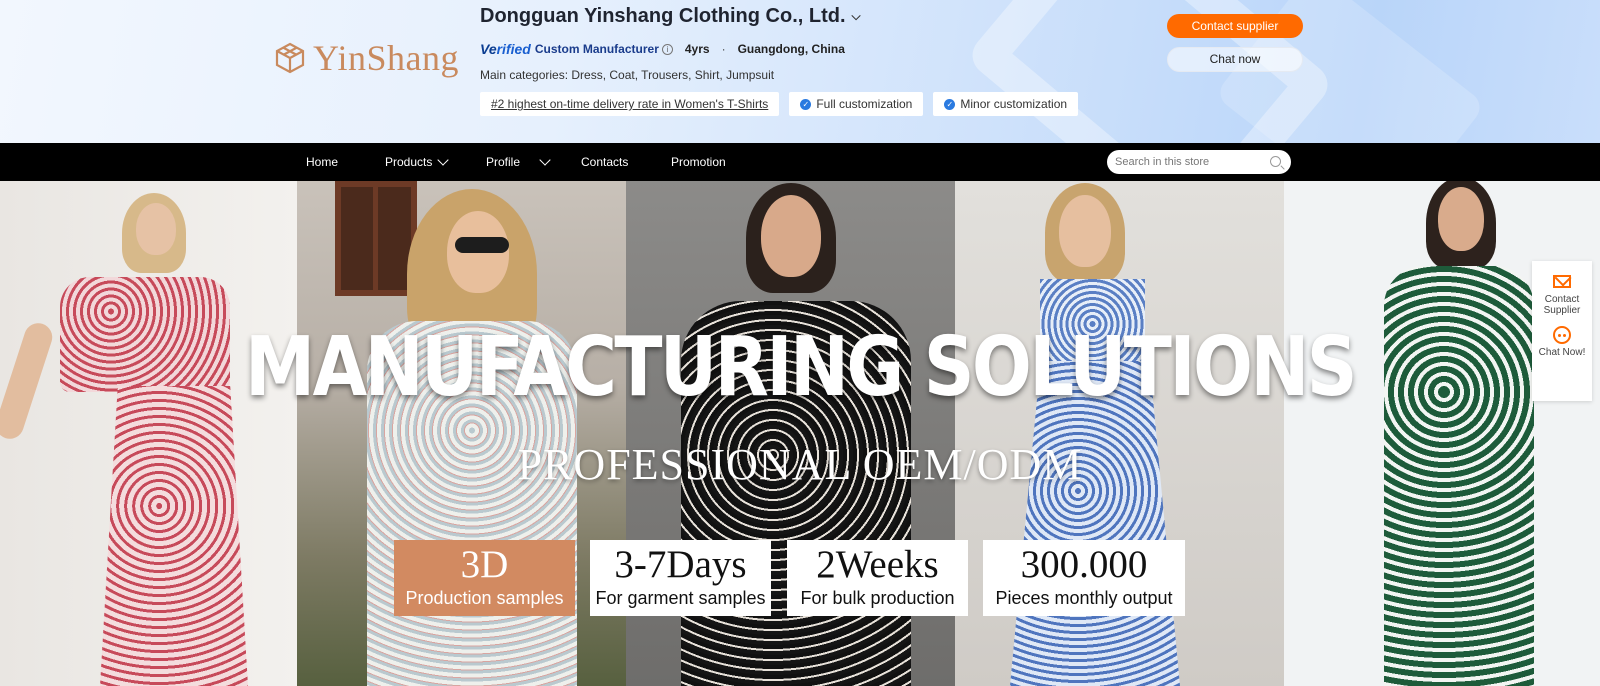 The height and width of the screenshot is (686, 1600). I want to click on nav-contacts: Contacts, so click(604, 162).